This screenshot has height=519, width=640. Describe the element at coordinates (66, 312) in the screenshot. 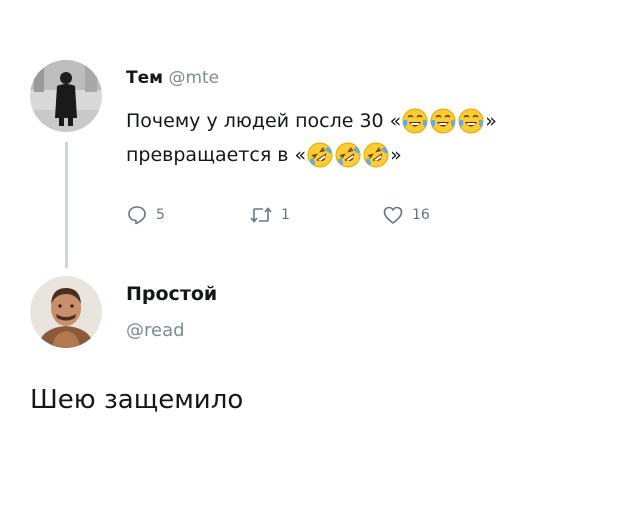

I see `reply-author-avatar` at that location.